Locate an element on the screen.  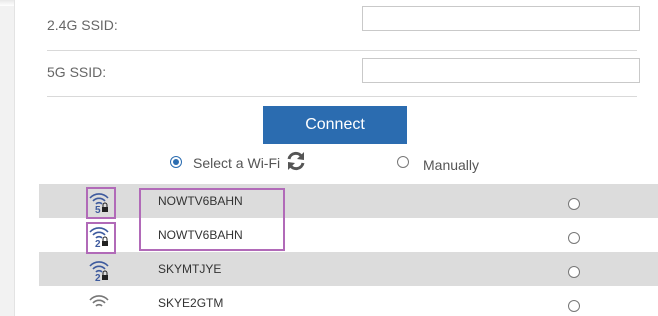
ssid-24-label: 2.4G SSID: is located at coordinates (82, 25).